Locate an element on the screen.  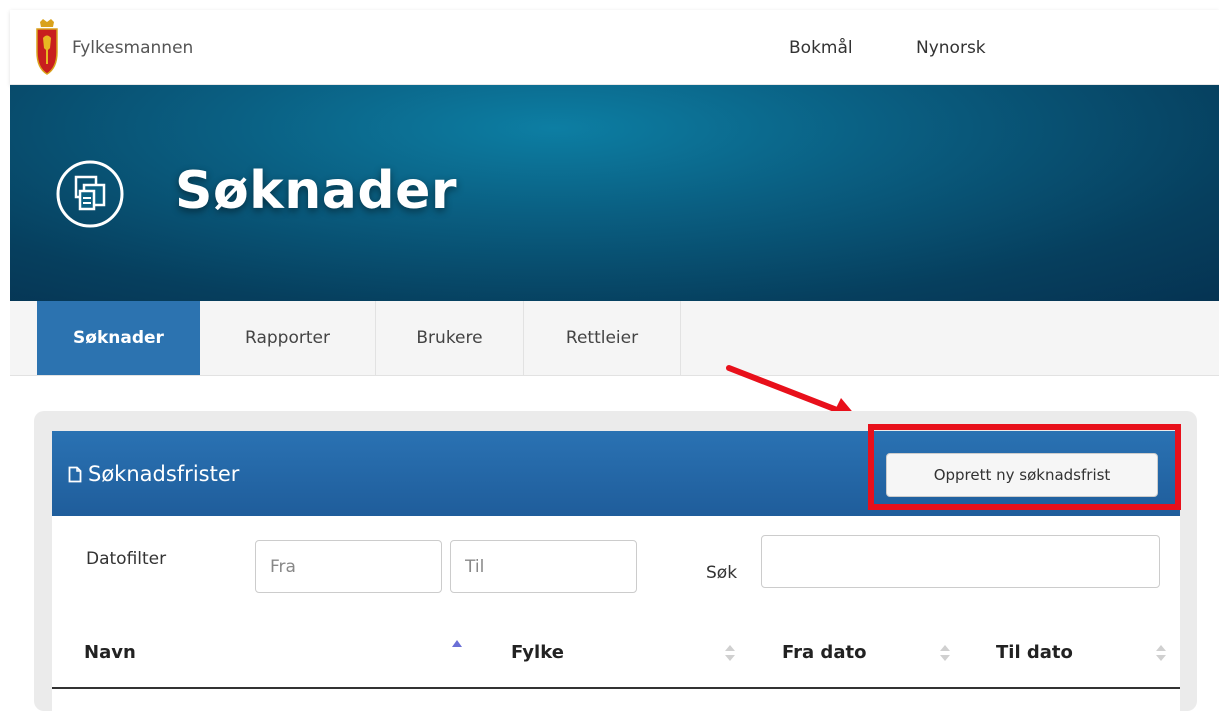
tab-soknader: Søknader is located at coordinates (118, 338).